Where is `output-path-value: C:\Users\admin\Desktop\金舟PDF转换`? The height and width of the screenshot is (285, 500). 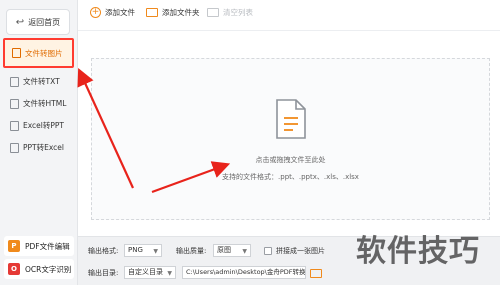
output-path-value: C:\Users\admin\Desktop\金舟PDF转换 is located at coordinates (246, 272).